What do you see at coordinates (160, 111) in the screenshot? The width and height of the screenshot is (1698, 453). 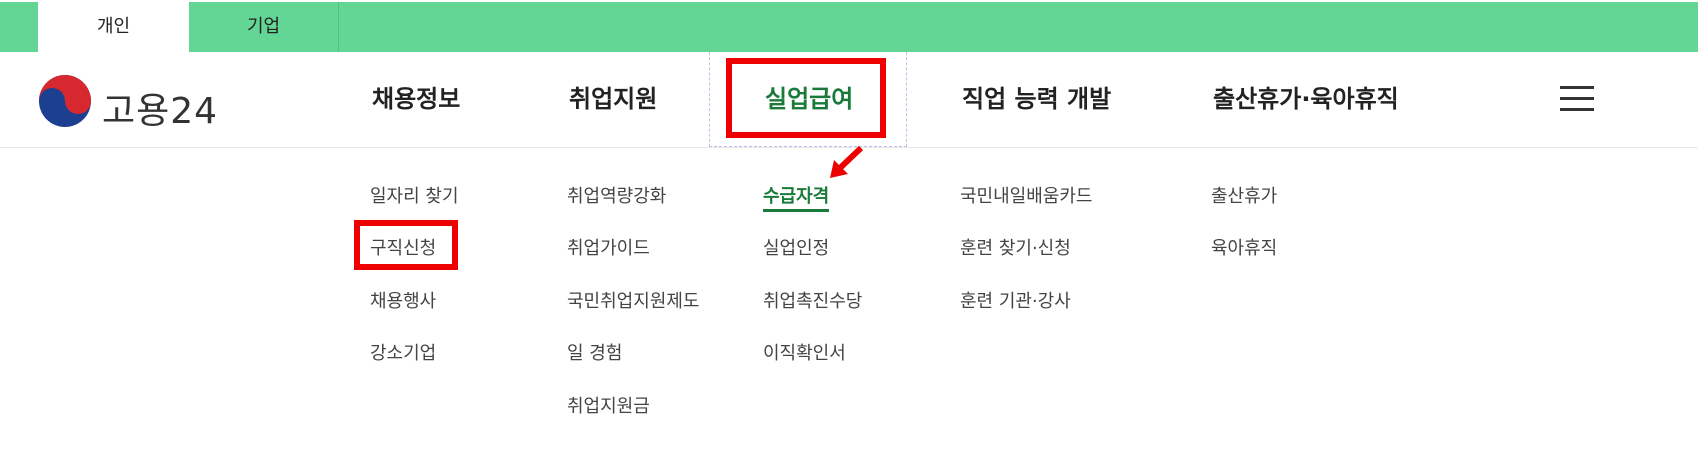 I see `logo-text: 고용24` at bounding box center [160, 111].